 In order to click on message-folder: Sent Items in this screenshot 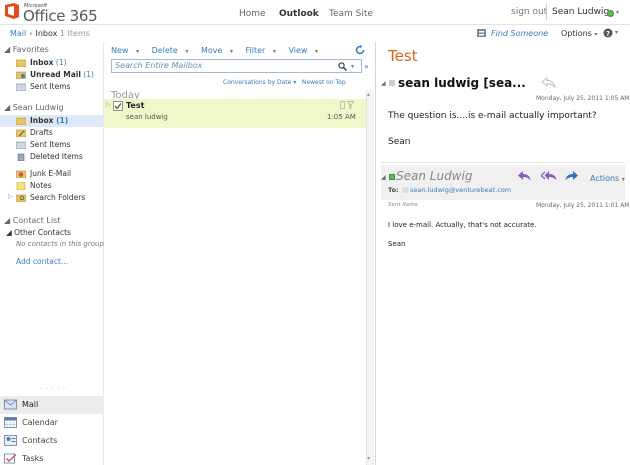, I will do `click(403, 205)`.